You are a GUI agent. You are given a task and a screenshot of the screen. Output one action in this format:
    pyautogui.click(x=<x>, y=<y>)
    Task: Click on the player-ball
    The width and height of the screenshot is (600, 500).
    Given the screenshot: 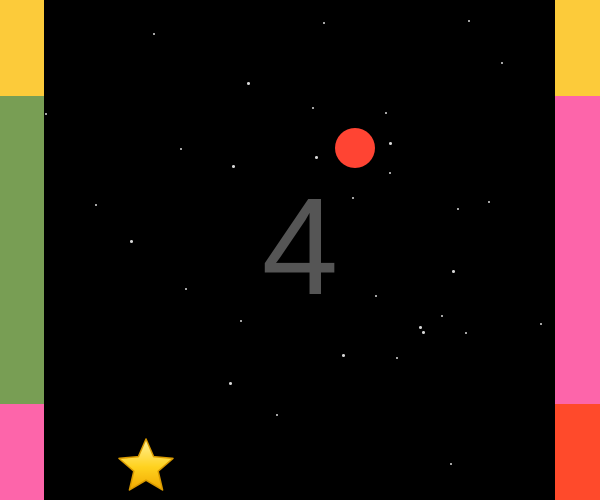 What is the action you would take?
    pyautogui.click(x=355, y=148)
    